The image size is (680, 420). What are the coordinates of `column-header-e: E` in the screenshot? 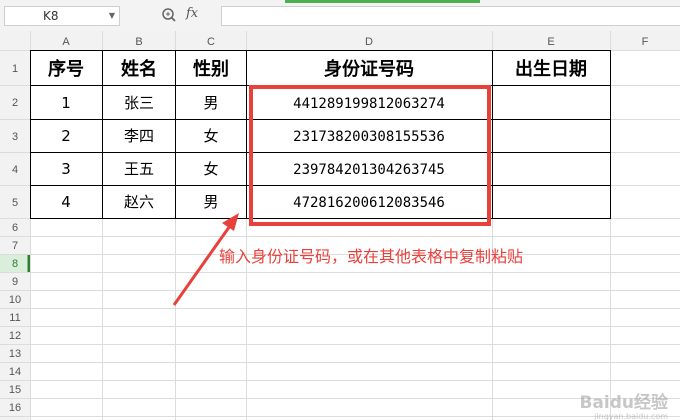 It's located at (550, 42).